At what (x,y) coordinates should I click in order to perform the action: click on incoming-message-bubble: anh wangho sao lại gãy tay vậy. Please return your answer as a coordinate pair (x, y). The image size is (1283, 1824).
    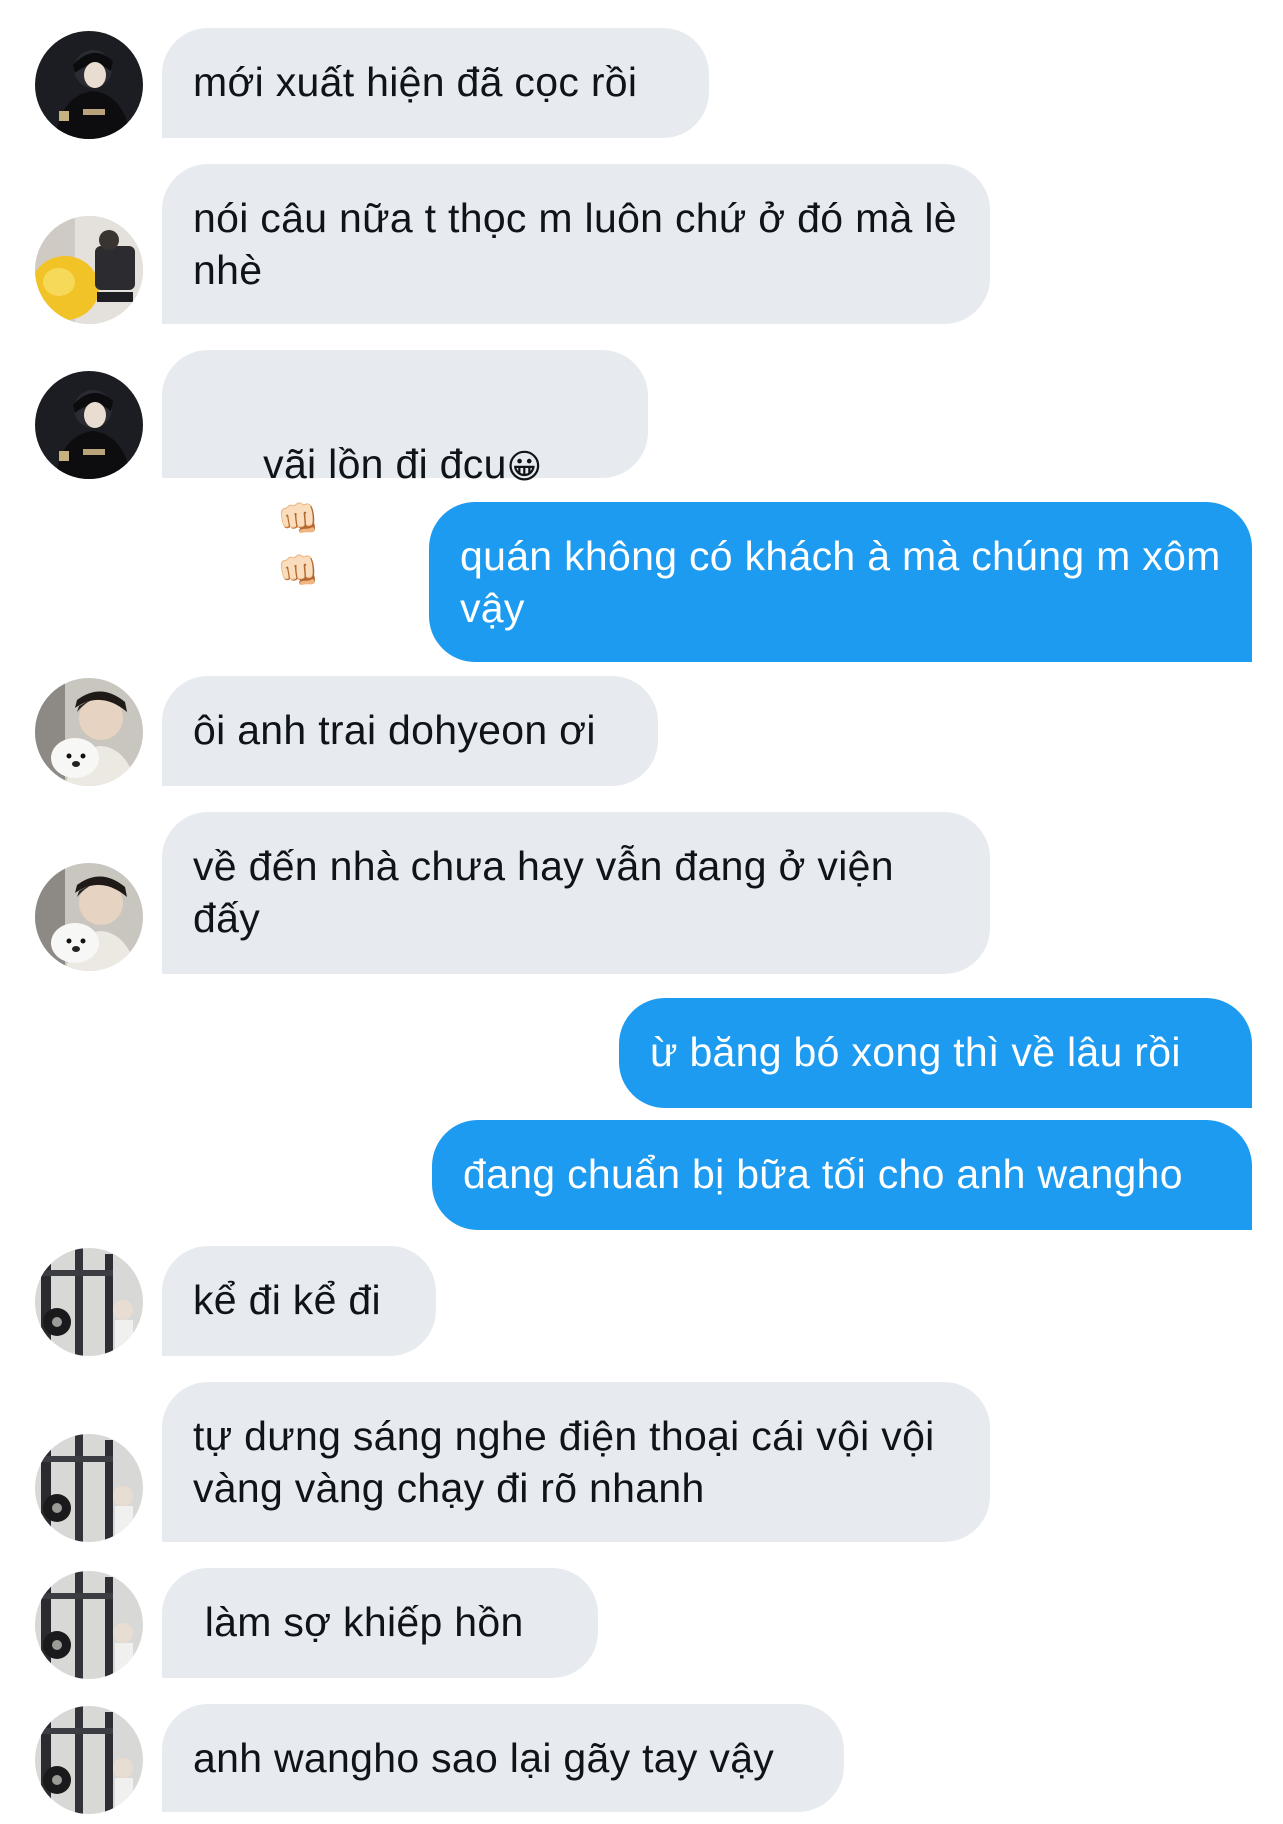
    Looking at the image, I should click on (503, 1758).